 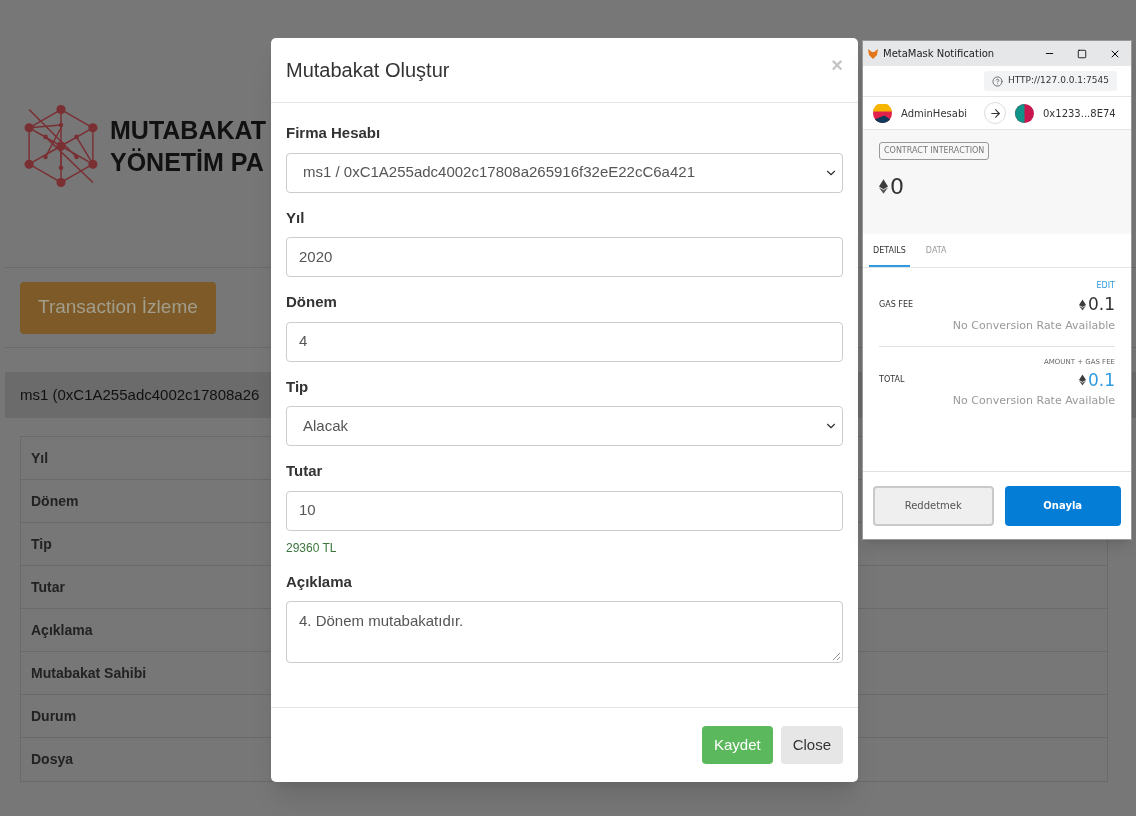 I want to click on help-icon, so click(x=997, y=81).